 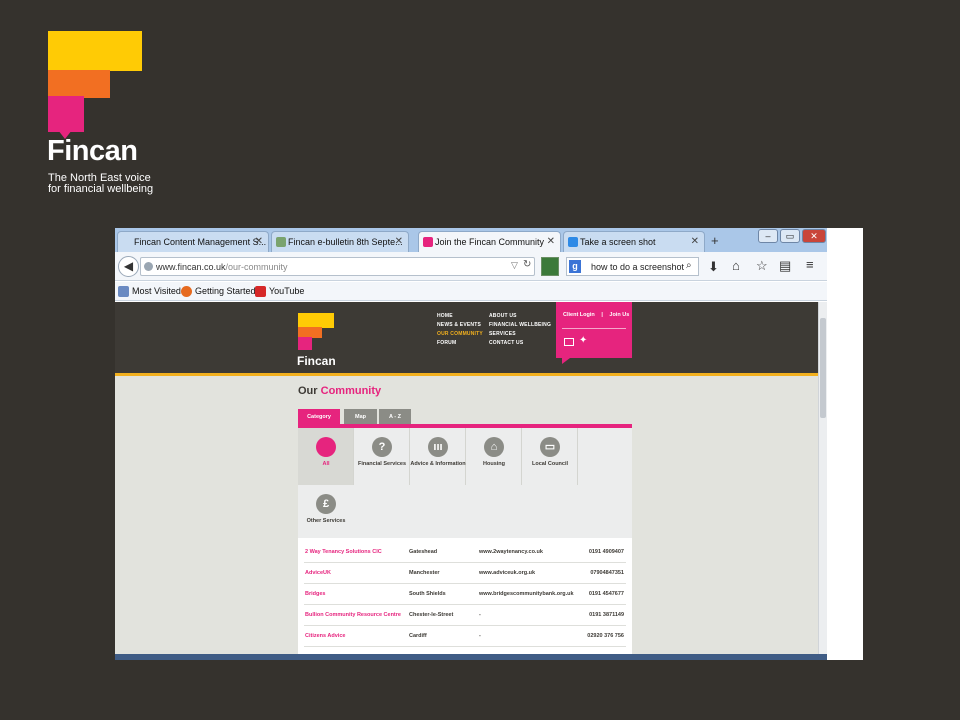 What do you see at coordinates (92, 151) in the screenshot?
I see `slide-brand-name: Fincan` at bounding box center [92, 151].